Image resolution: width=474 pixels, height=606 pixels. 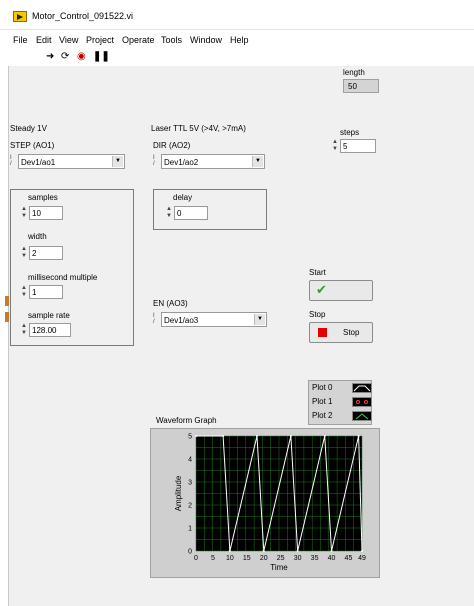 What do you see at coordinates (362, 558) in the screenshot?
I see `x-tick-label: 49` at bounding box center [362, 558].